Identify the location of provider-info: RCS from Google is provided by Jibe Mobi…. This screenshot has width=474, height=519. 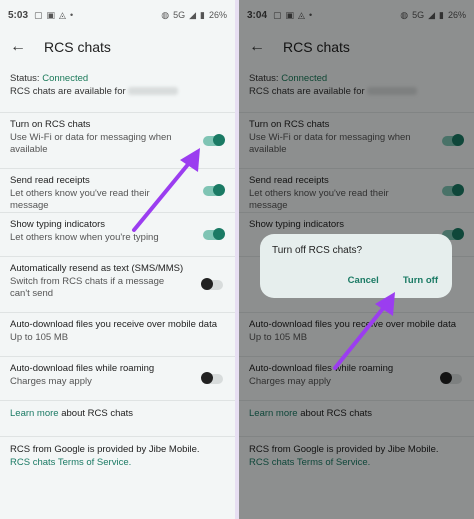
(117, 455).